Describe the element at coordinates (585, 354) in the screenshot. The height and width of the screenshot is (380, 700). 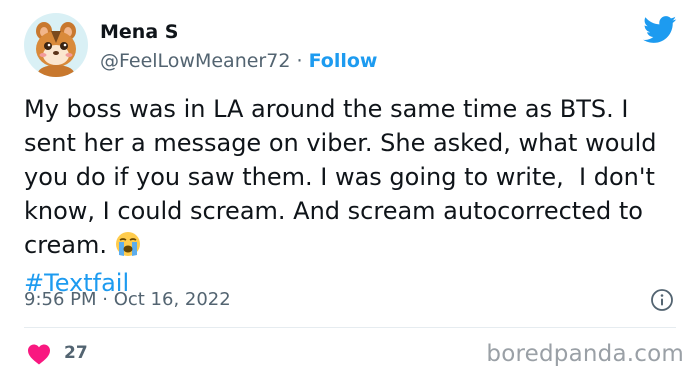
I see `watermark: boredpanda.com` at that location.